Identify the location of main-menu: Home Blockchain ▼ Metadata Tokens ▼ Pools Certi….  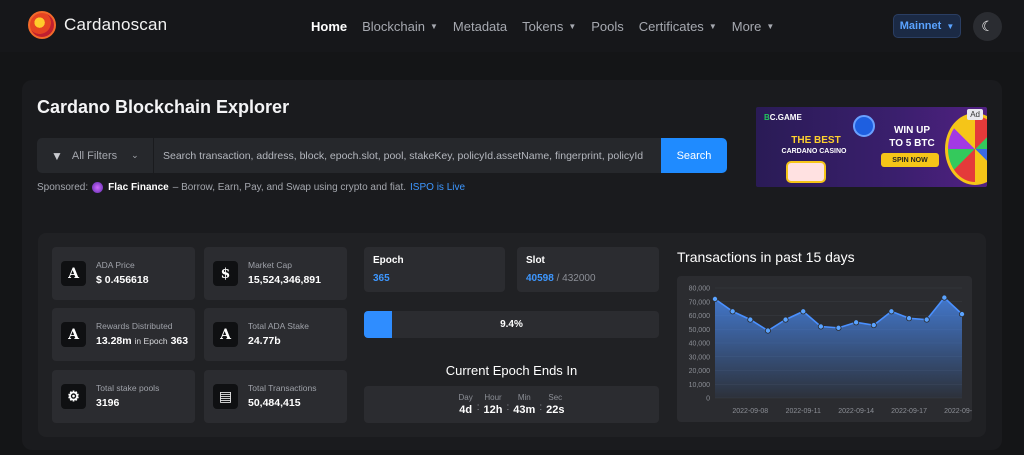
(550, 26).